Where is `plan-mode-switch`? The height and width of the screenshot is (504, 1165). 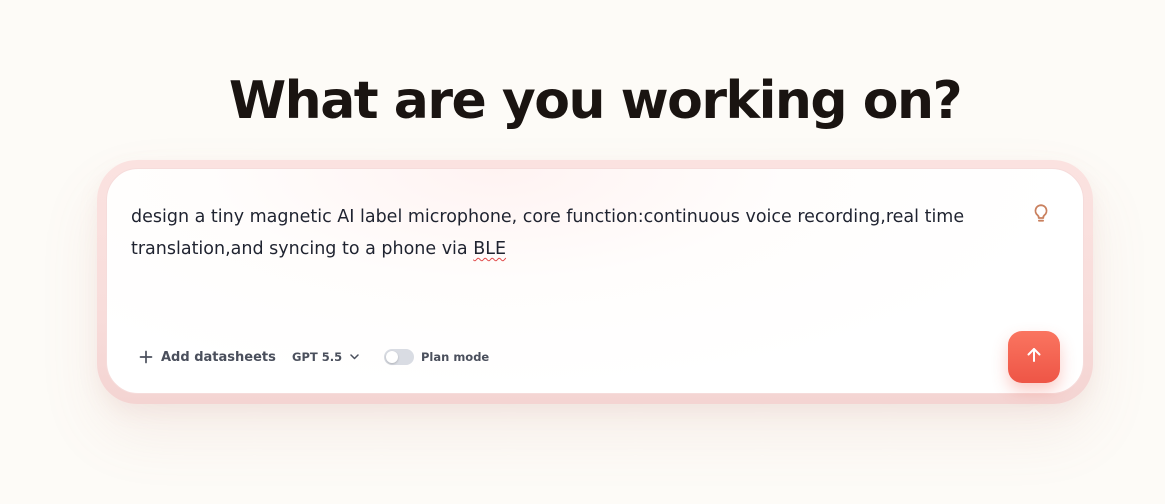
plan-mode-switch is located at coordinates (399, 357).